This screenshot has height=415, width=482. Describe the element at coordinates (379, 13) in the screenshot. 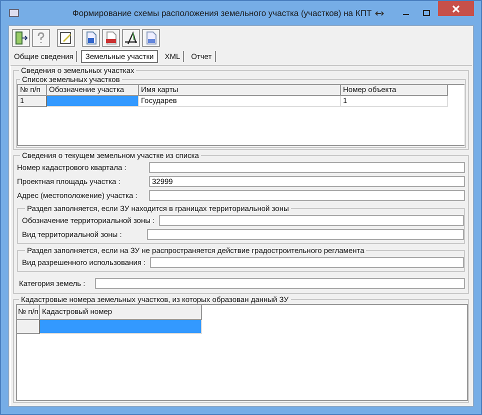

I see `resize-icon` at that location.